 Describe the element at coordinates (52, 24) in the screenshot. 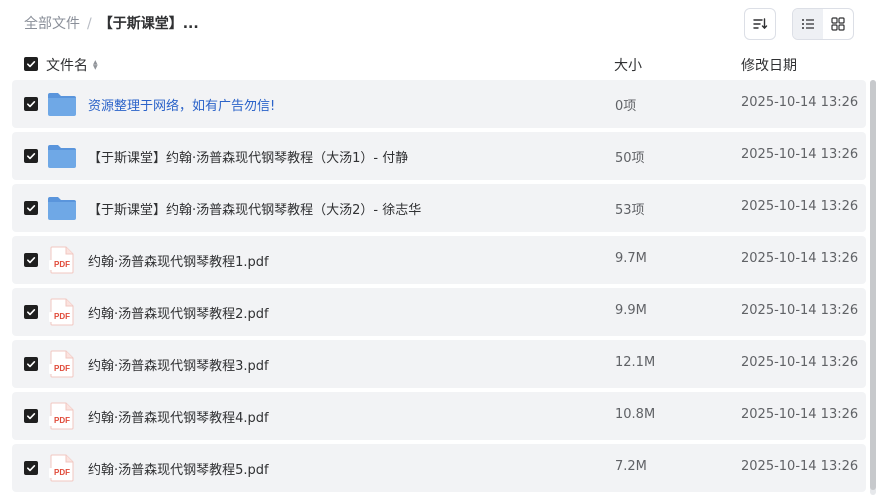

I see `breadcrumb-root-link: 全部文件` at that location.